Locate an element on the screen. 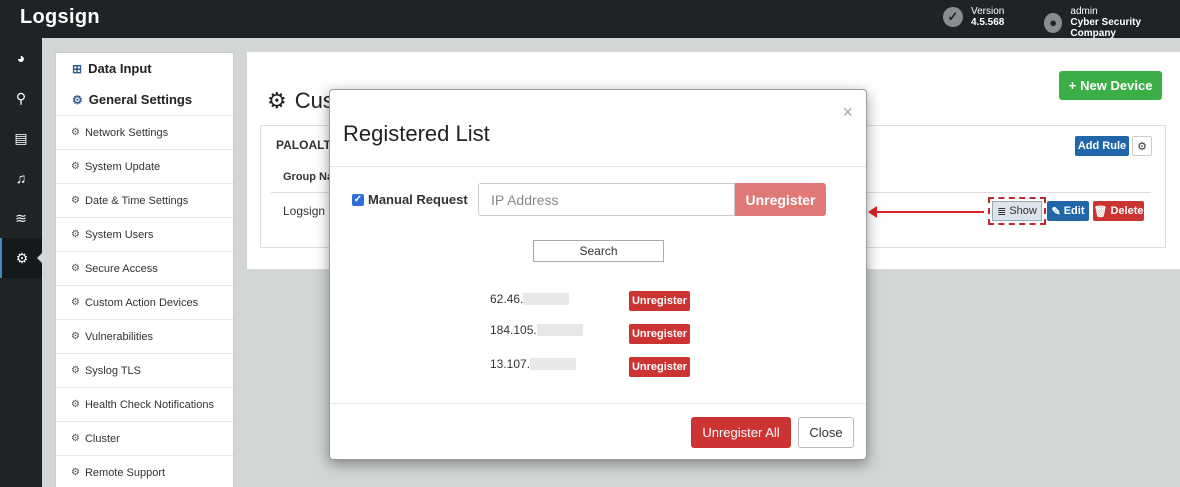  edit-button: ✎ Edit is located at coordinates (1068, 211).